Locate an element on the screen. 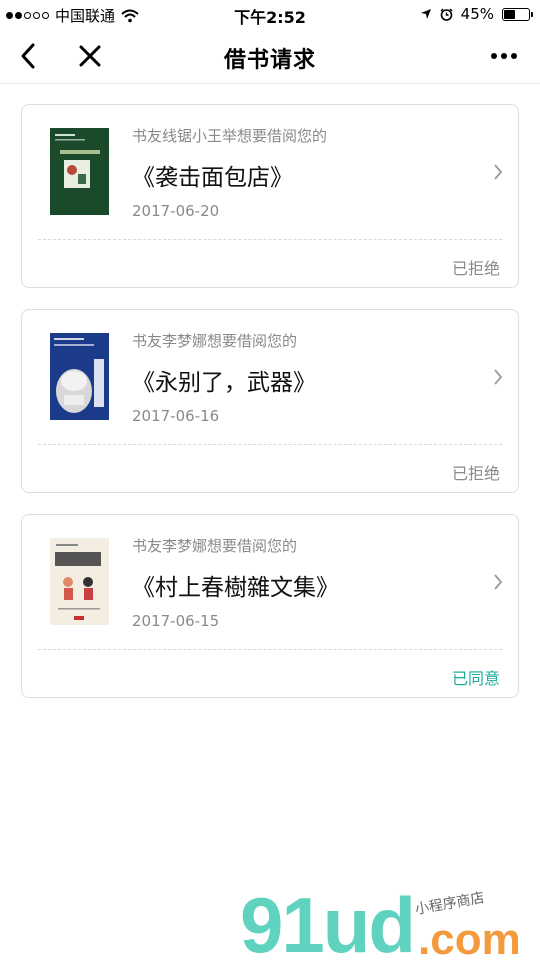 This screenshot has width=540, height=960. close-icon is located at coordinates (90, 56).